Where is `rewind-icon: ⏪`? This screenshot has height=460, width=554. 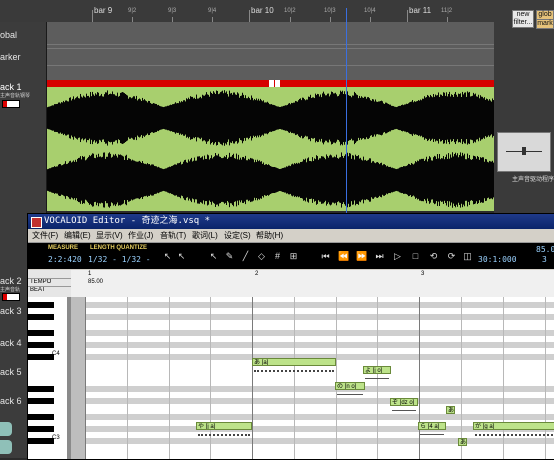 rewind-icon: ⏪ is located at coordinates (343, 256).